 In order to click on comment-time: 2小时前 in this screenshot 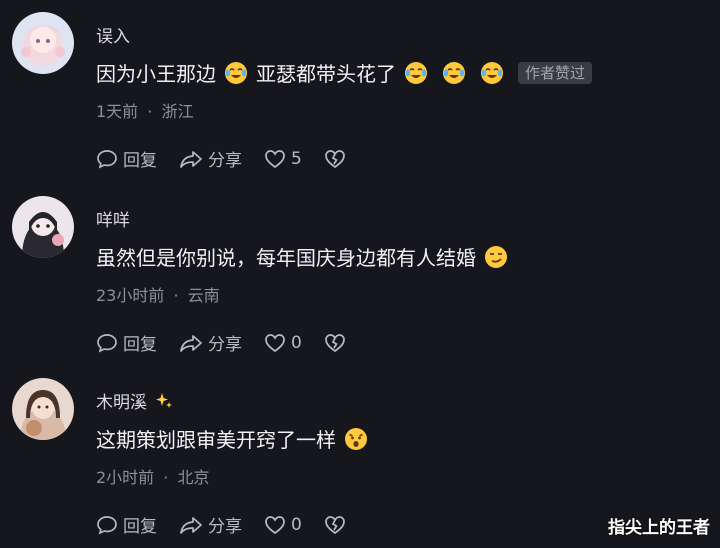, I will do `click(125, 477)`.